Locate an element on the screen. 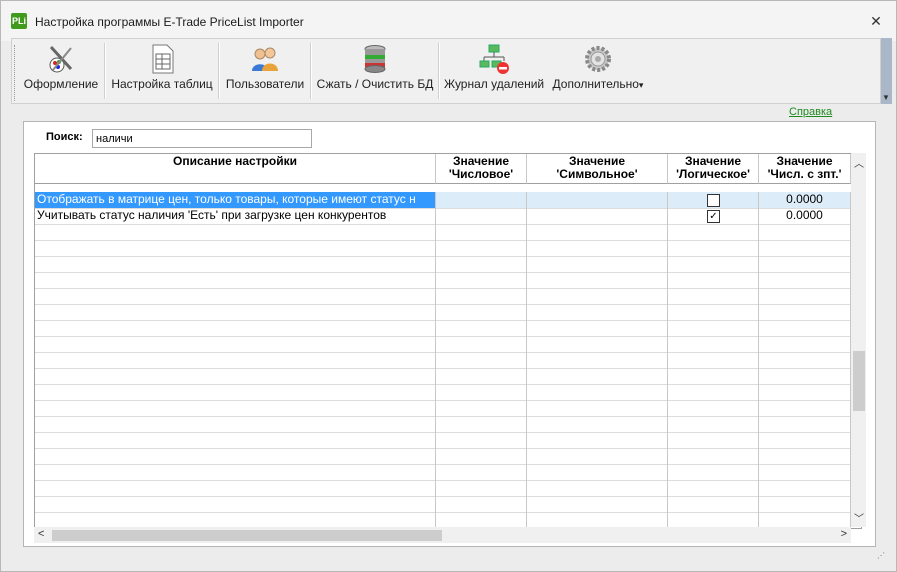 Image resolution: width=897 pixels, height=572 pixels. column-header-text: Описание настройки is located at coordinates (235, 161).